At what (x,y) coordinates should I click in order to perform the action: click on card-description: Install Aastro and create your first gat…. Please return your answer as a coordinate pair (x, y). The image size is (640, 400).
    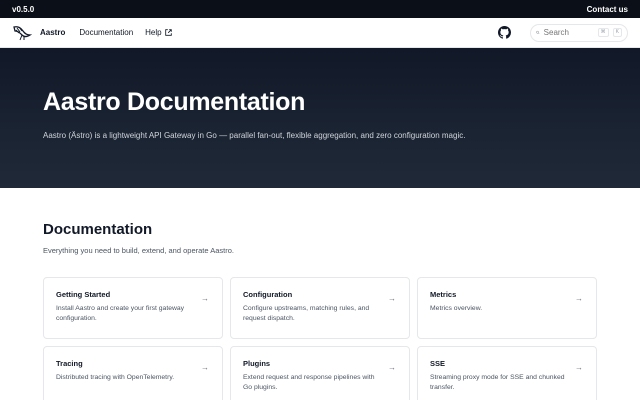
    Looking at the image, I should click on (120, 313).